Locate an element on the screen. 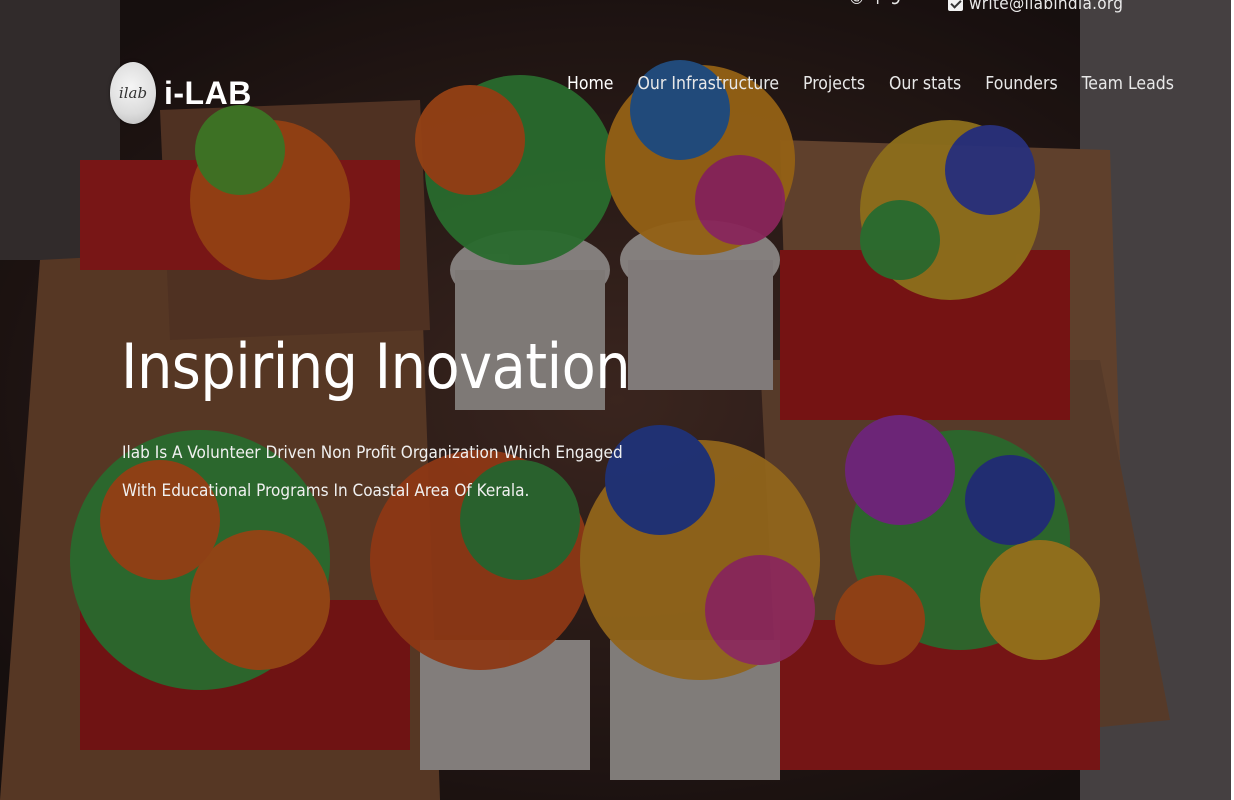  email-text: write@ilabindia.org is located at coordinates (1046, 7).